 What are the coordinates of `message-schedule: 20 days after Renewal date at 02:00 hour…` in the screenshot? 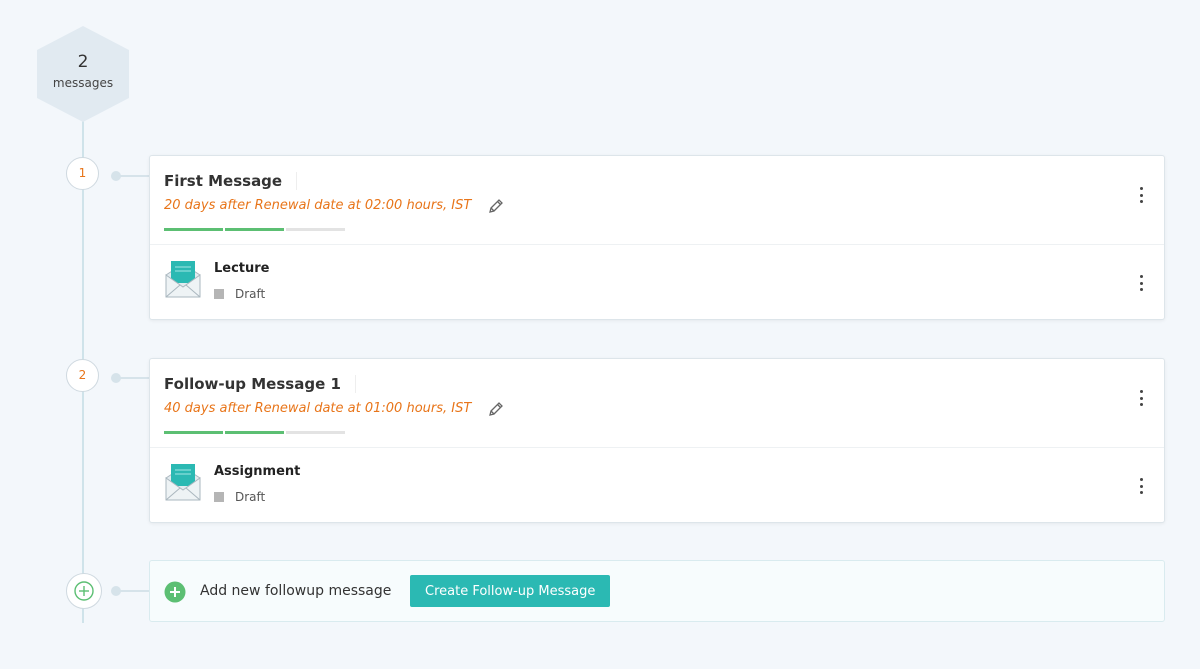 It's located at (318, 205).